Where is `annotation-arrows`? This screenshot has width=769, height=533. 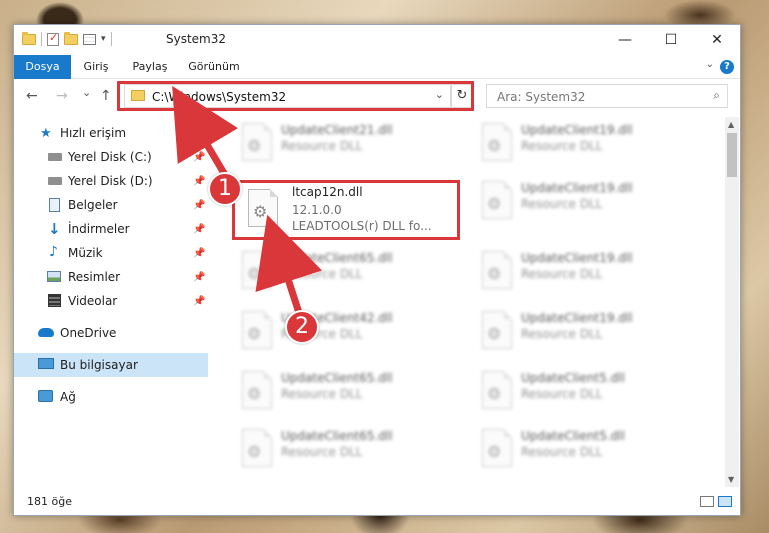 annotation-arrows is located at coordinates (247, 201).